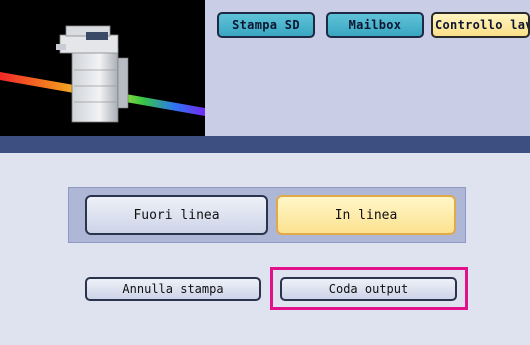 This screenshot has height=345, width=530. I want to click on offline-button: Fuori linea, so click(176, 215).